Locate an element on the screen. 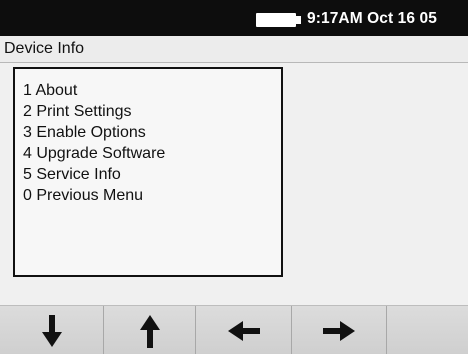 Image resolution: width=468 pixels, height=354 pixels. softkey-left-button is located at coordinates (244, 330).